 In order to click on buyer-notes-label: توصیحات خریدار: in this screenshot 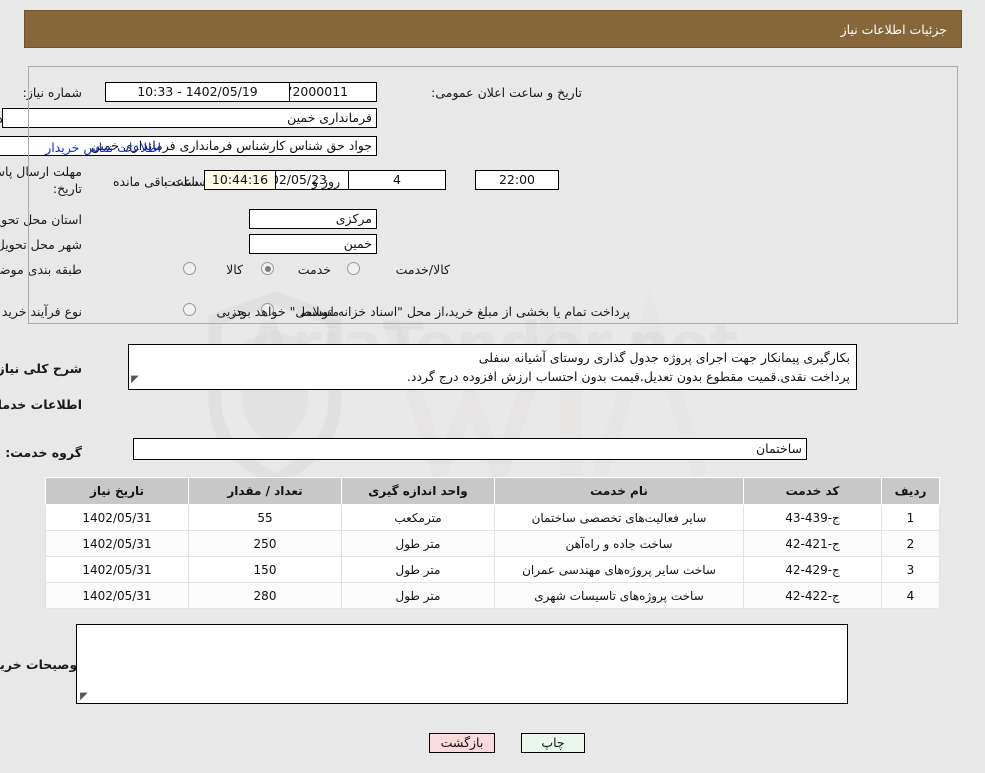, I will do `click(41, 664)`.